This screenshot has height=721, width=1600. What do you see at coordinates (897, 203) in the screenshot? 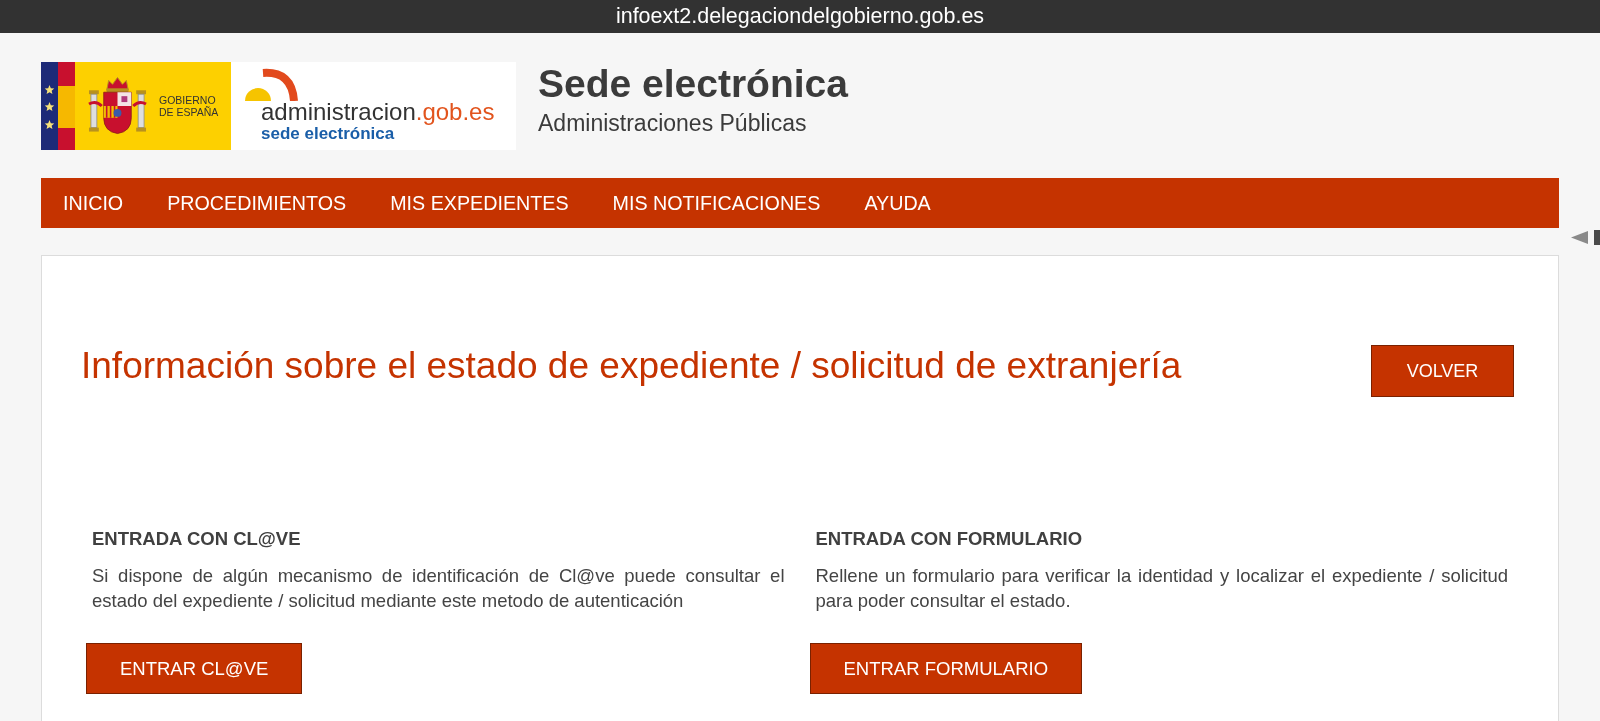
I see `nav-link: AYUDA` at bounding box center [897, 203].